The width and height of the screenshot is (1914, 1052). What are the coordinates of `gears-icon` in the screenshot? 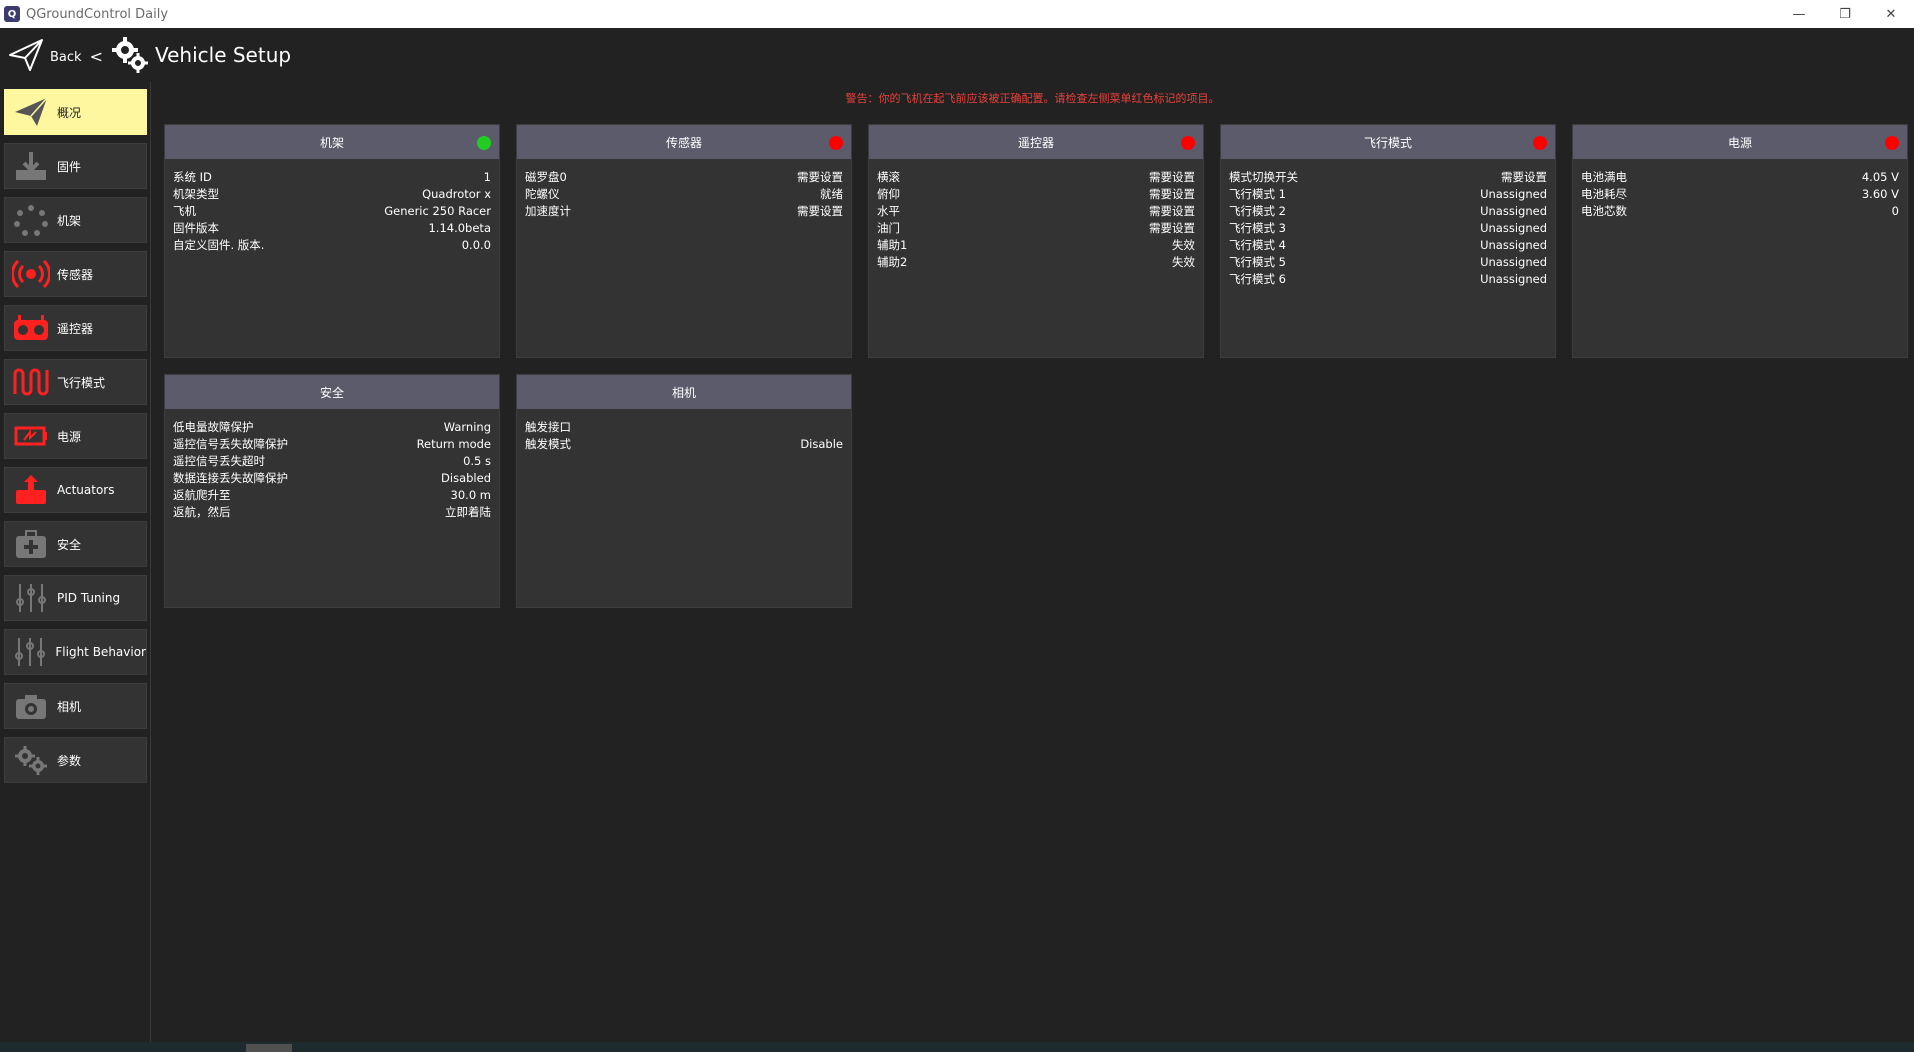 It's located at (31, 760).